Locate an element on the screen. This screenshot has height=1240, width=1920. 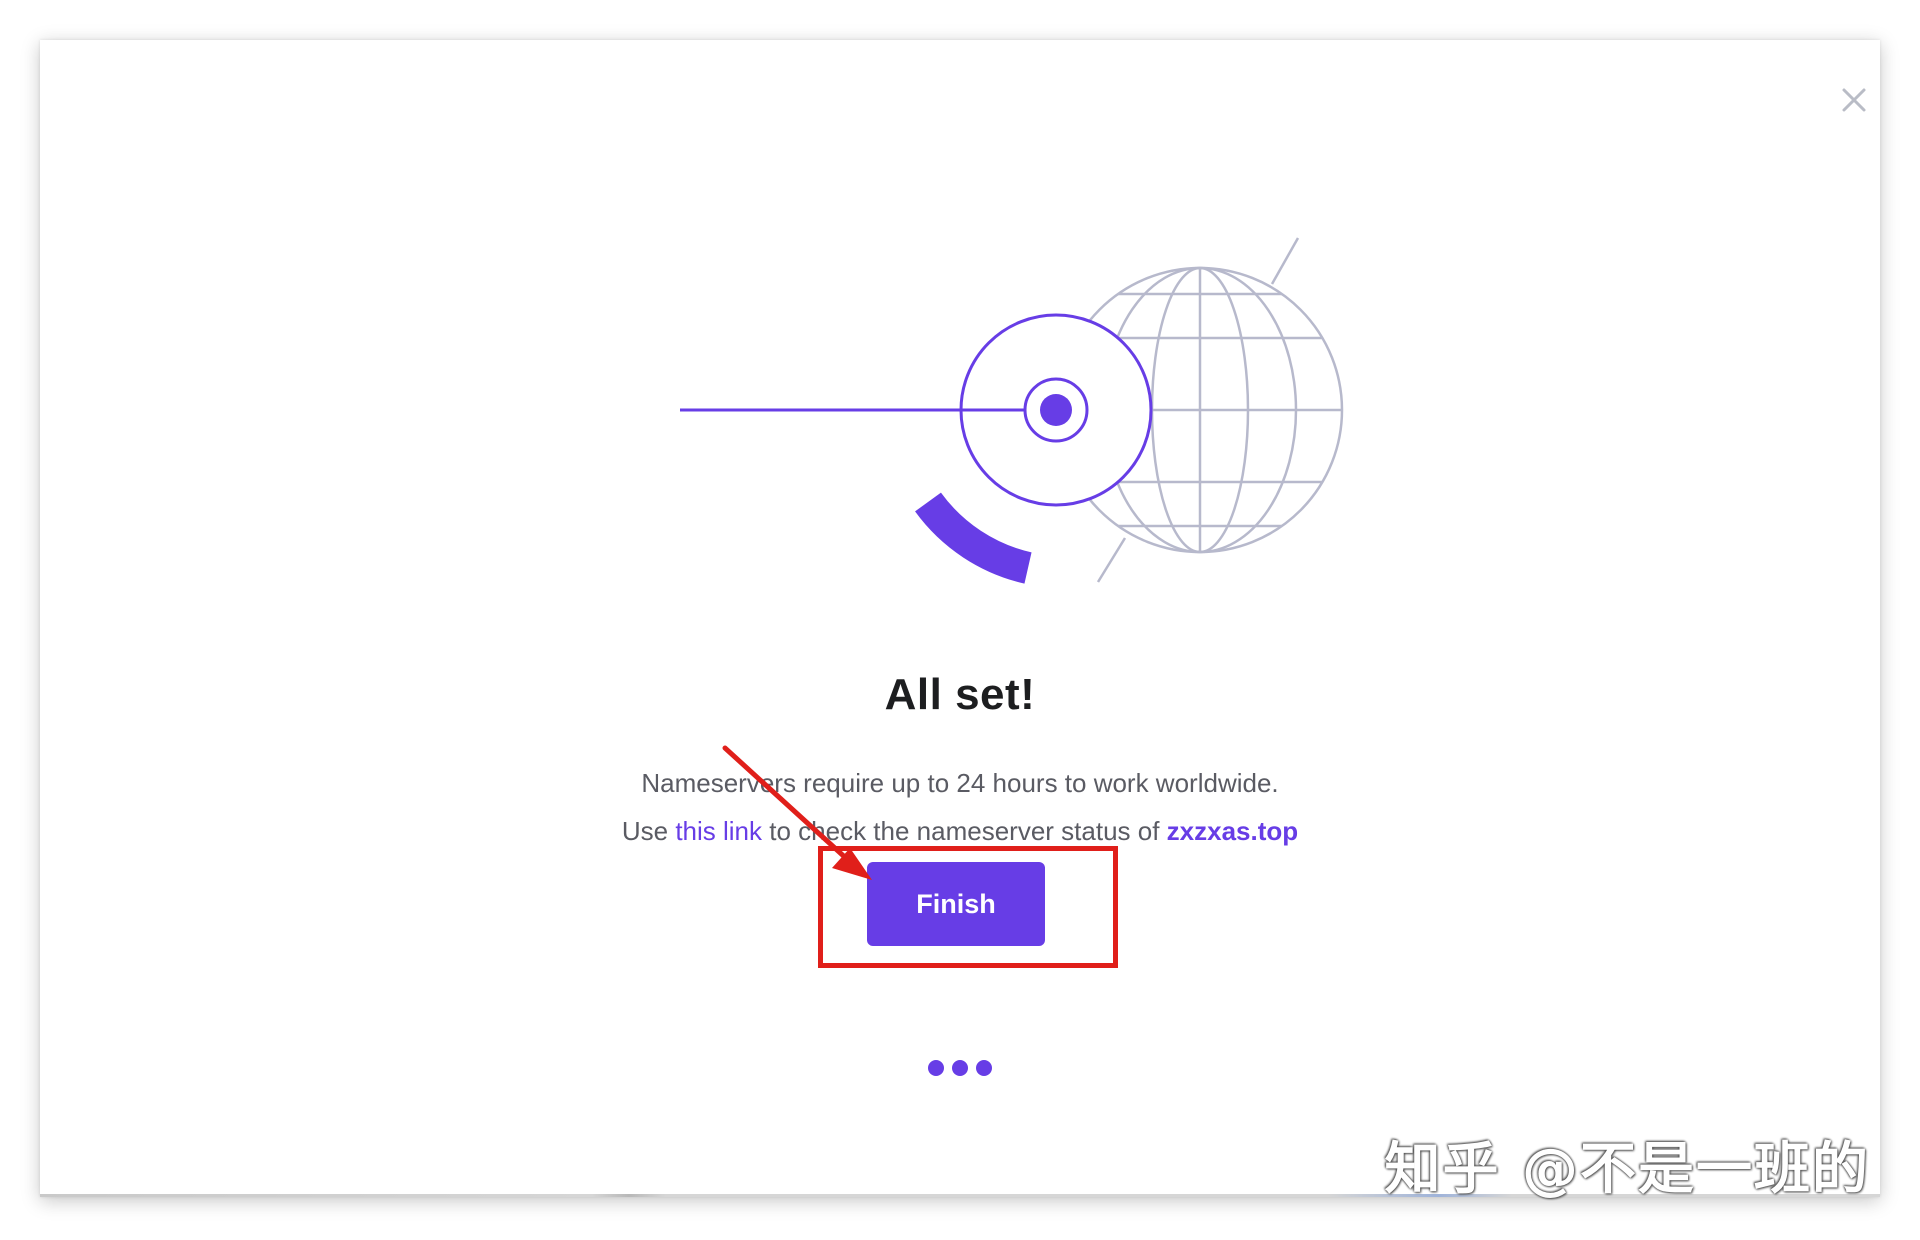
close-icon is located at coordinates (1854, 100).